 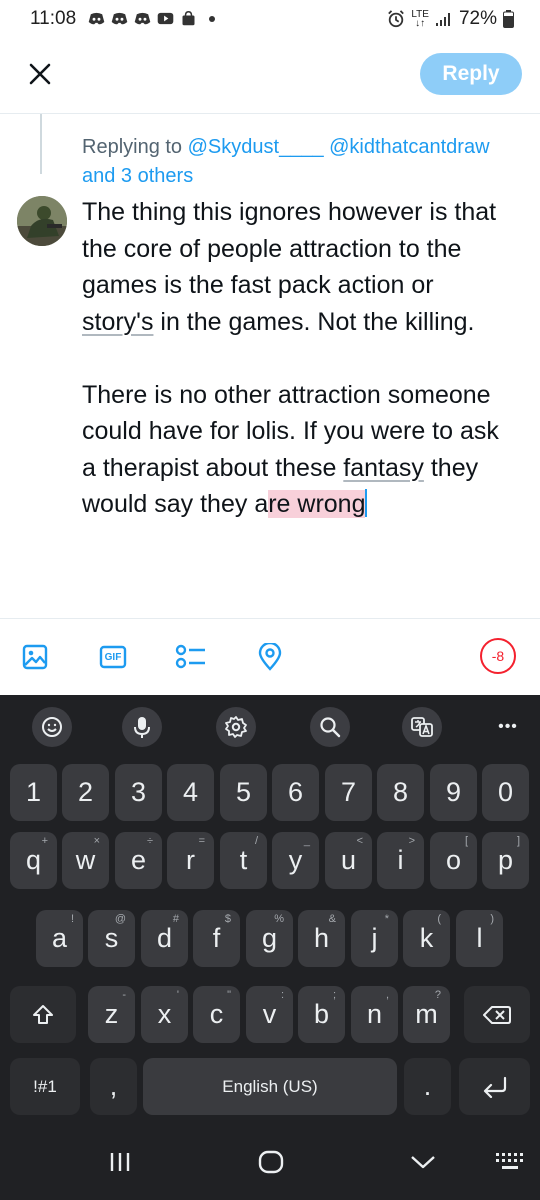 I want to click on status-right: LTE ↓↑ 72%, so click(x=450, y=19).